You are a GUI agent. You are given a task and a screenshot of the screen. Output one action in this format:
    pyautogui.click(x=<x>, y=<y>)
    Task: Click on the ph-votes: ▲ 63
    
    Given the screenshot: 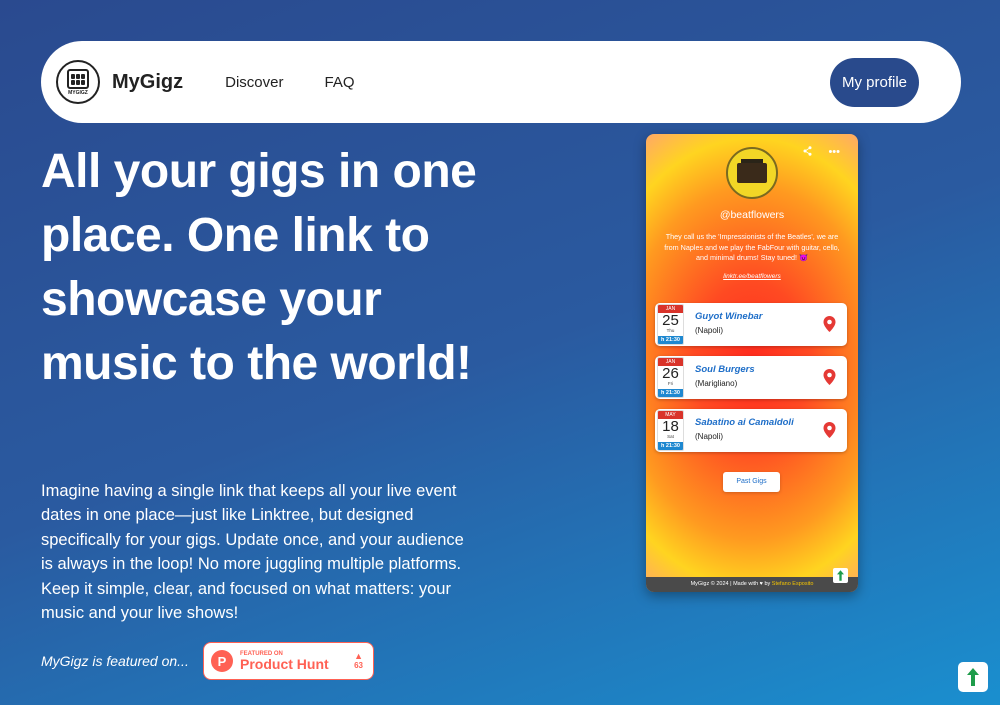 What is the action you would take?
    pyautogui.click(x=358, y=661)
    